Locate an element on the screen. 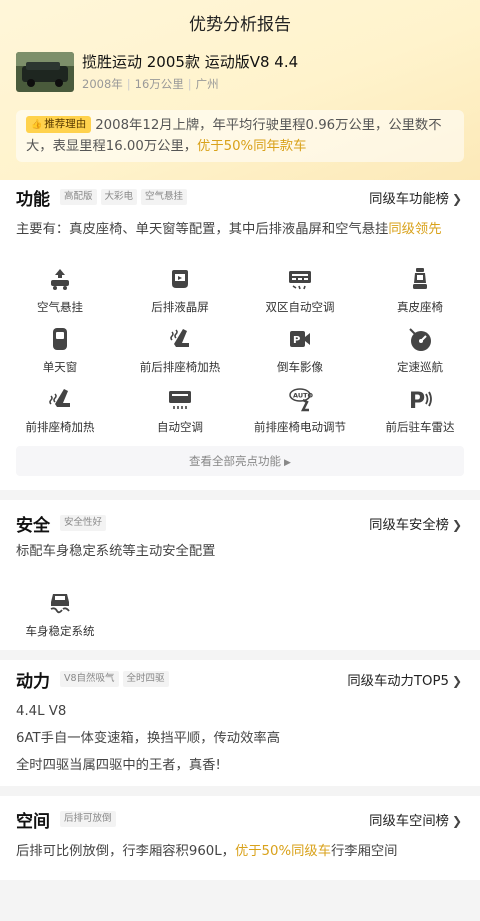 Image resolution: width=480 pixels, height=921 pixels. car-meta: 2008年 | 16万公里 | 广州 is located at coordinates (150, 84).